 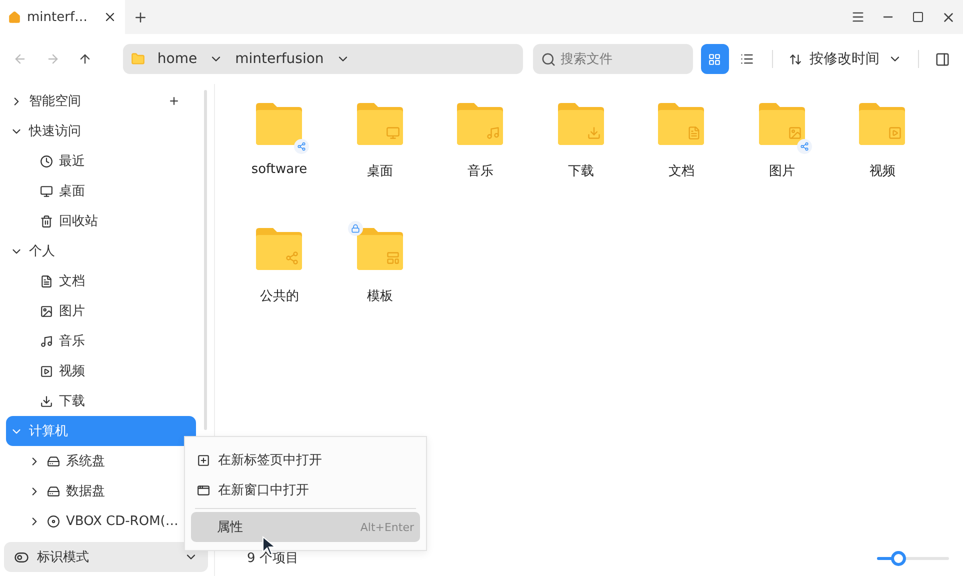 What do you see at coordinates (858, 17) in the screenshot?
I see `menu-icon` at bounding box center [858, 17].